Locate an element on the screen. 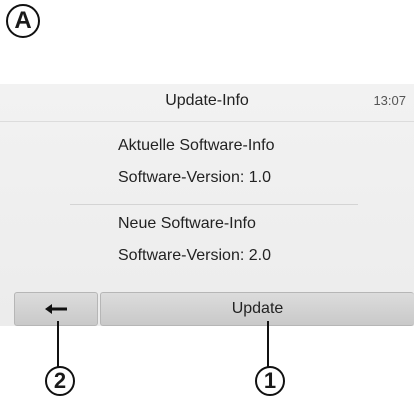 This screenshot has width=414, height=398. left-arrow-icon is located at coordinates (56, 309).